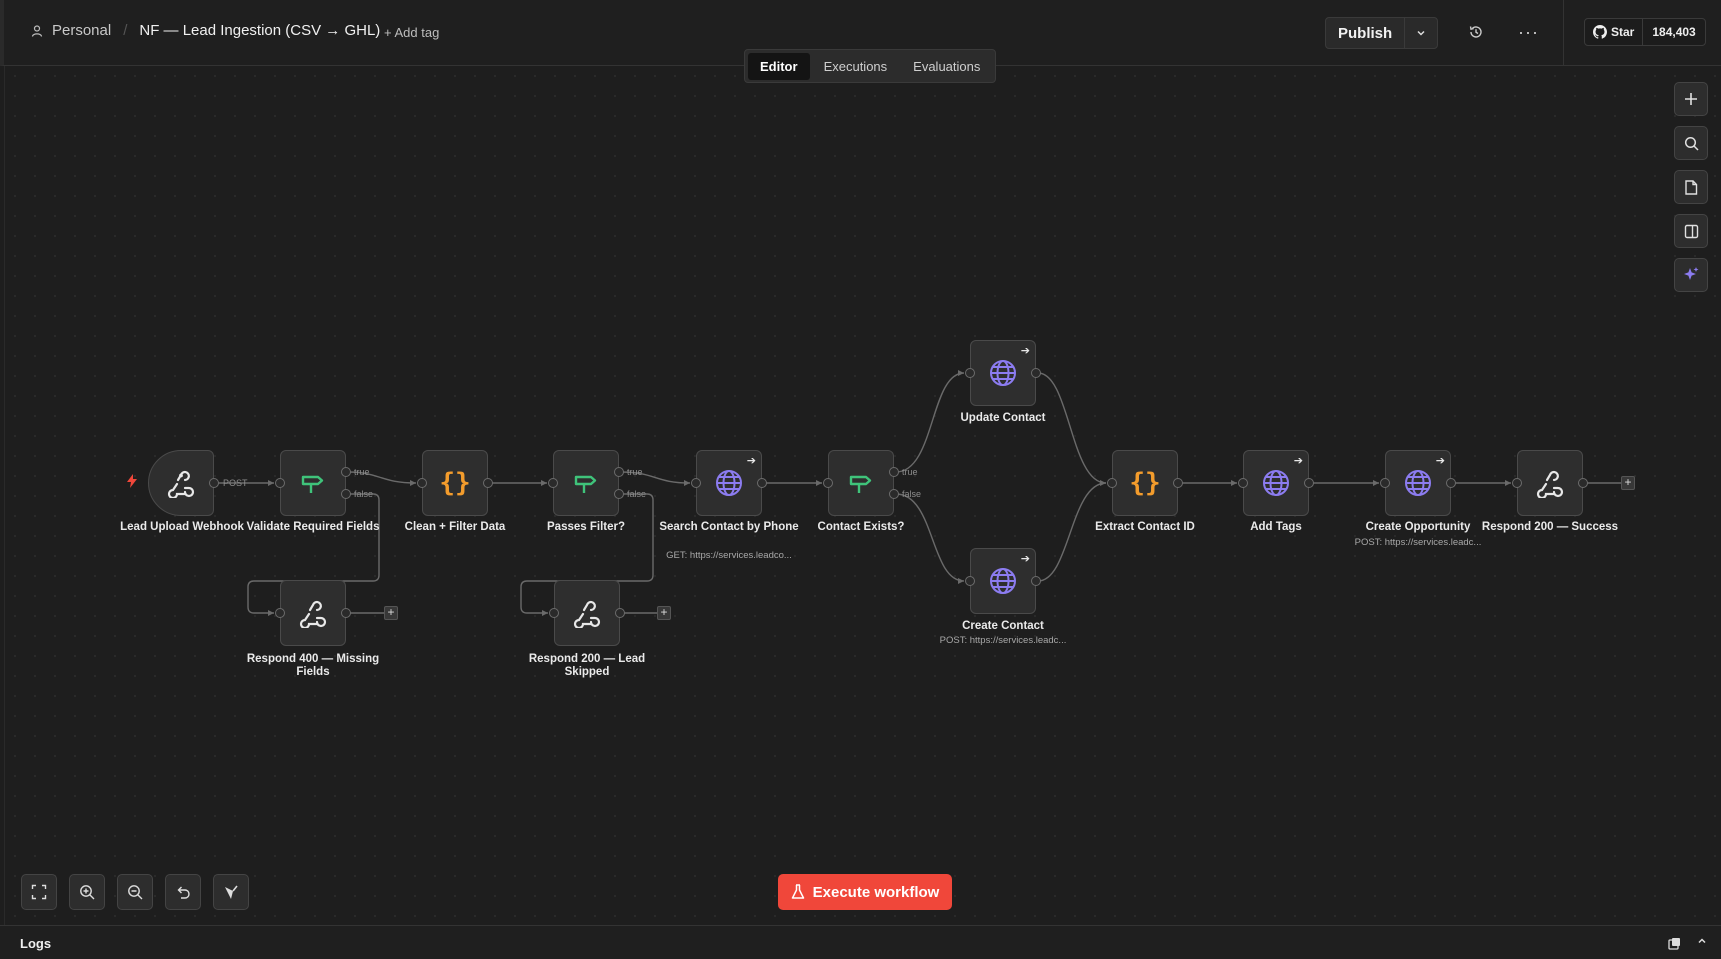 Image resolution: width=1721 pixels, height=959 pixels. I want to click on project-link: Personal, so click(81, 30).